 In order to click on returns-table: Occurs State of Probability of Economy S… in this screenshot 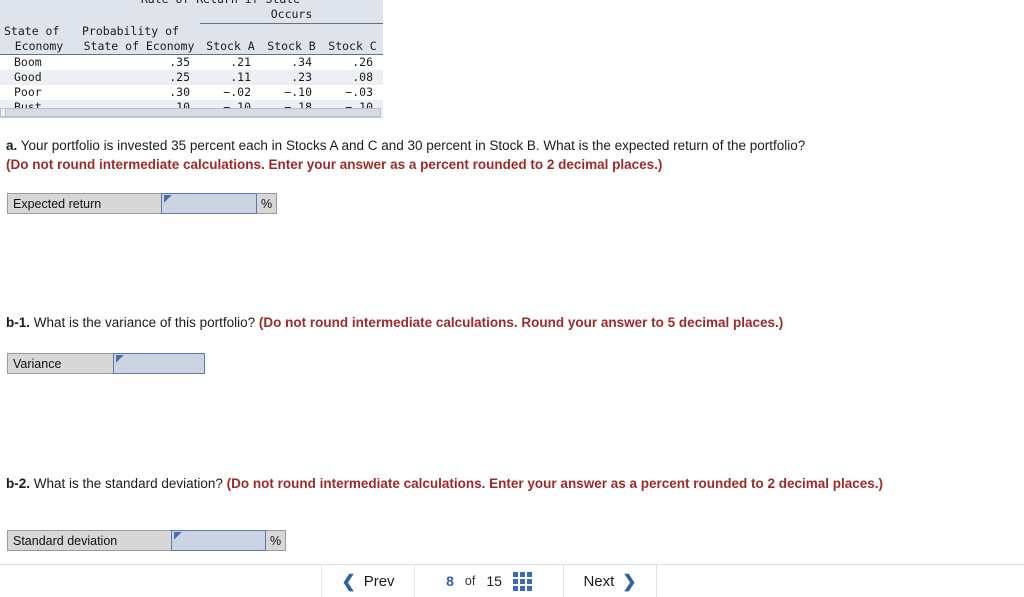, I will do `click(191, 62)`.